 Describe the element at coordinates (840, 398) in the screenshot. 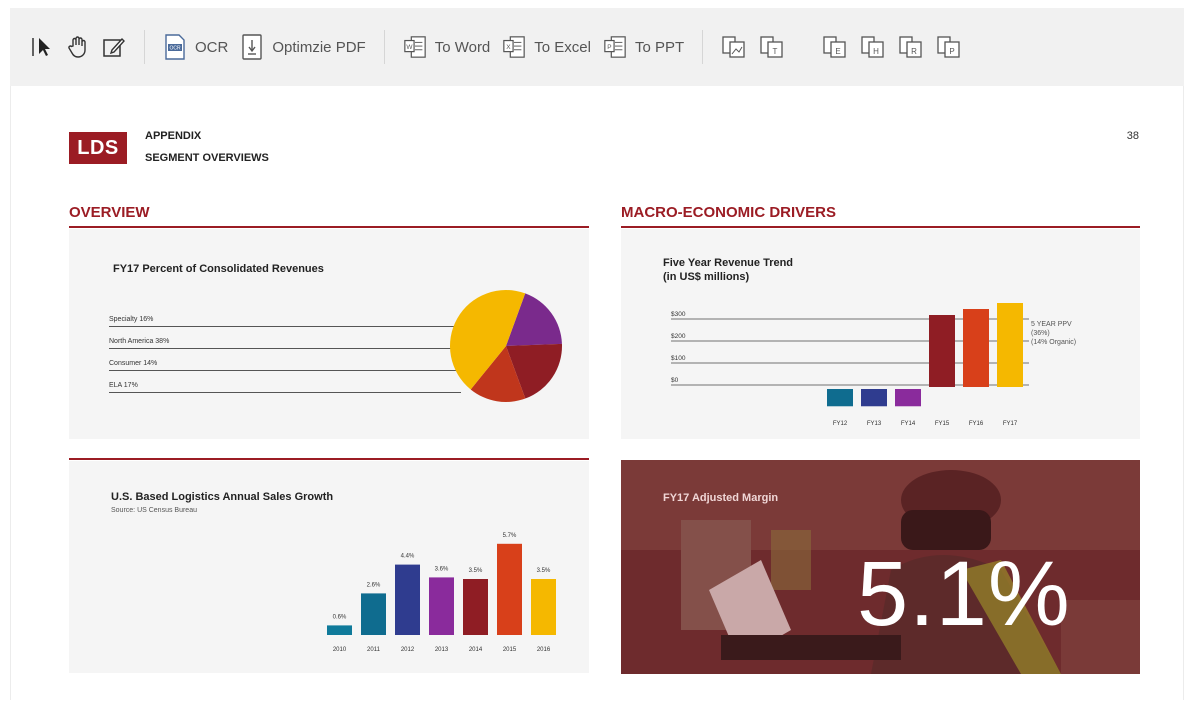

I see `trend-bar-fy12` at that location.